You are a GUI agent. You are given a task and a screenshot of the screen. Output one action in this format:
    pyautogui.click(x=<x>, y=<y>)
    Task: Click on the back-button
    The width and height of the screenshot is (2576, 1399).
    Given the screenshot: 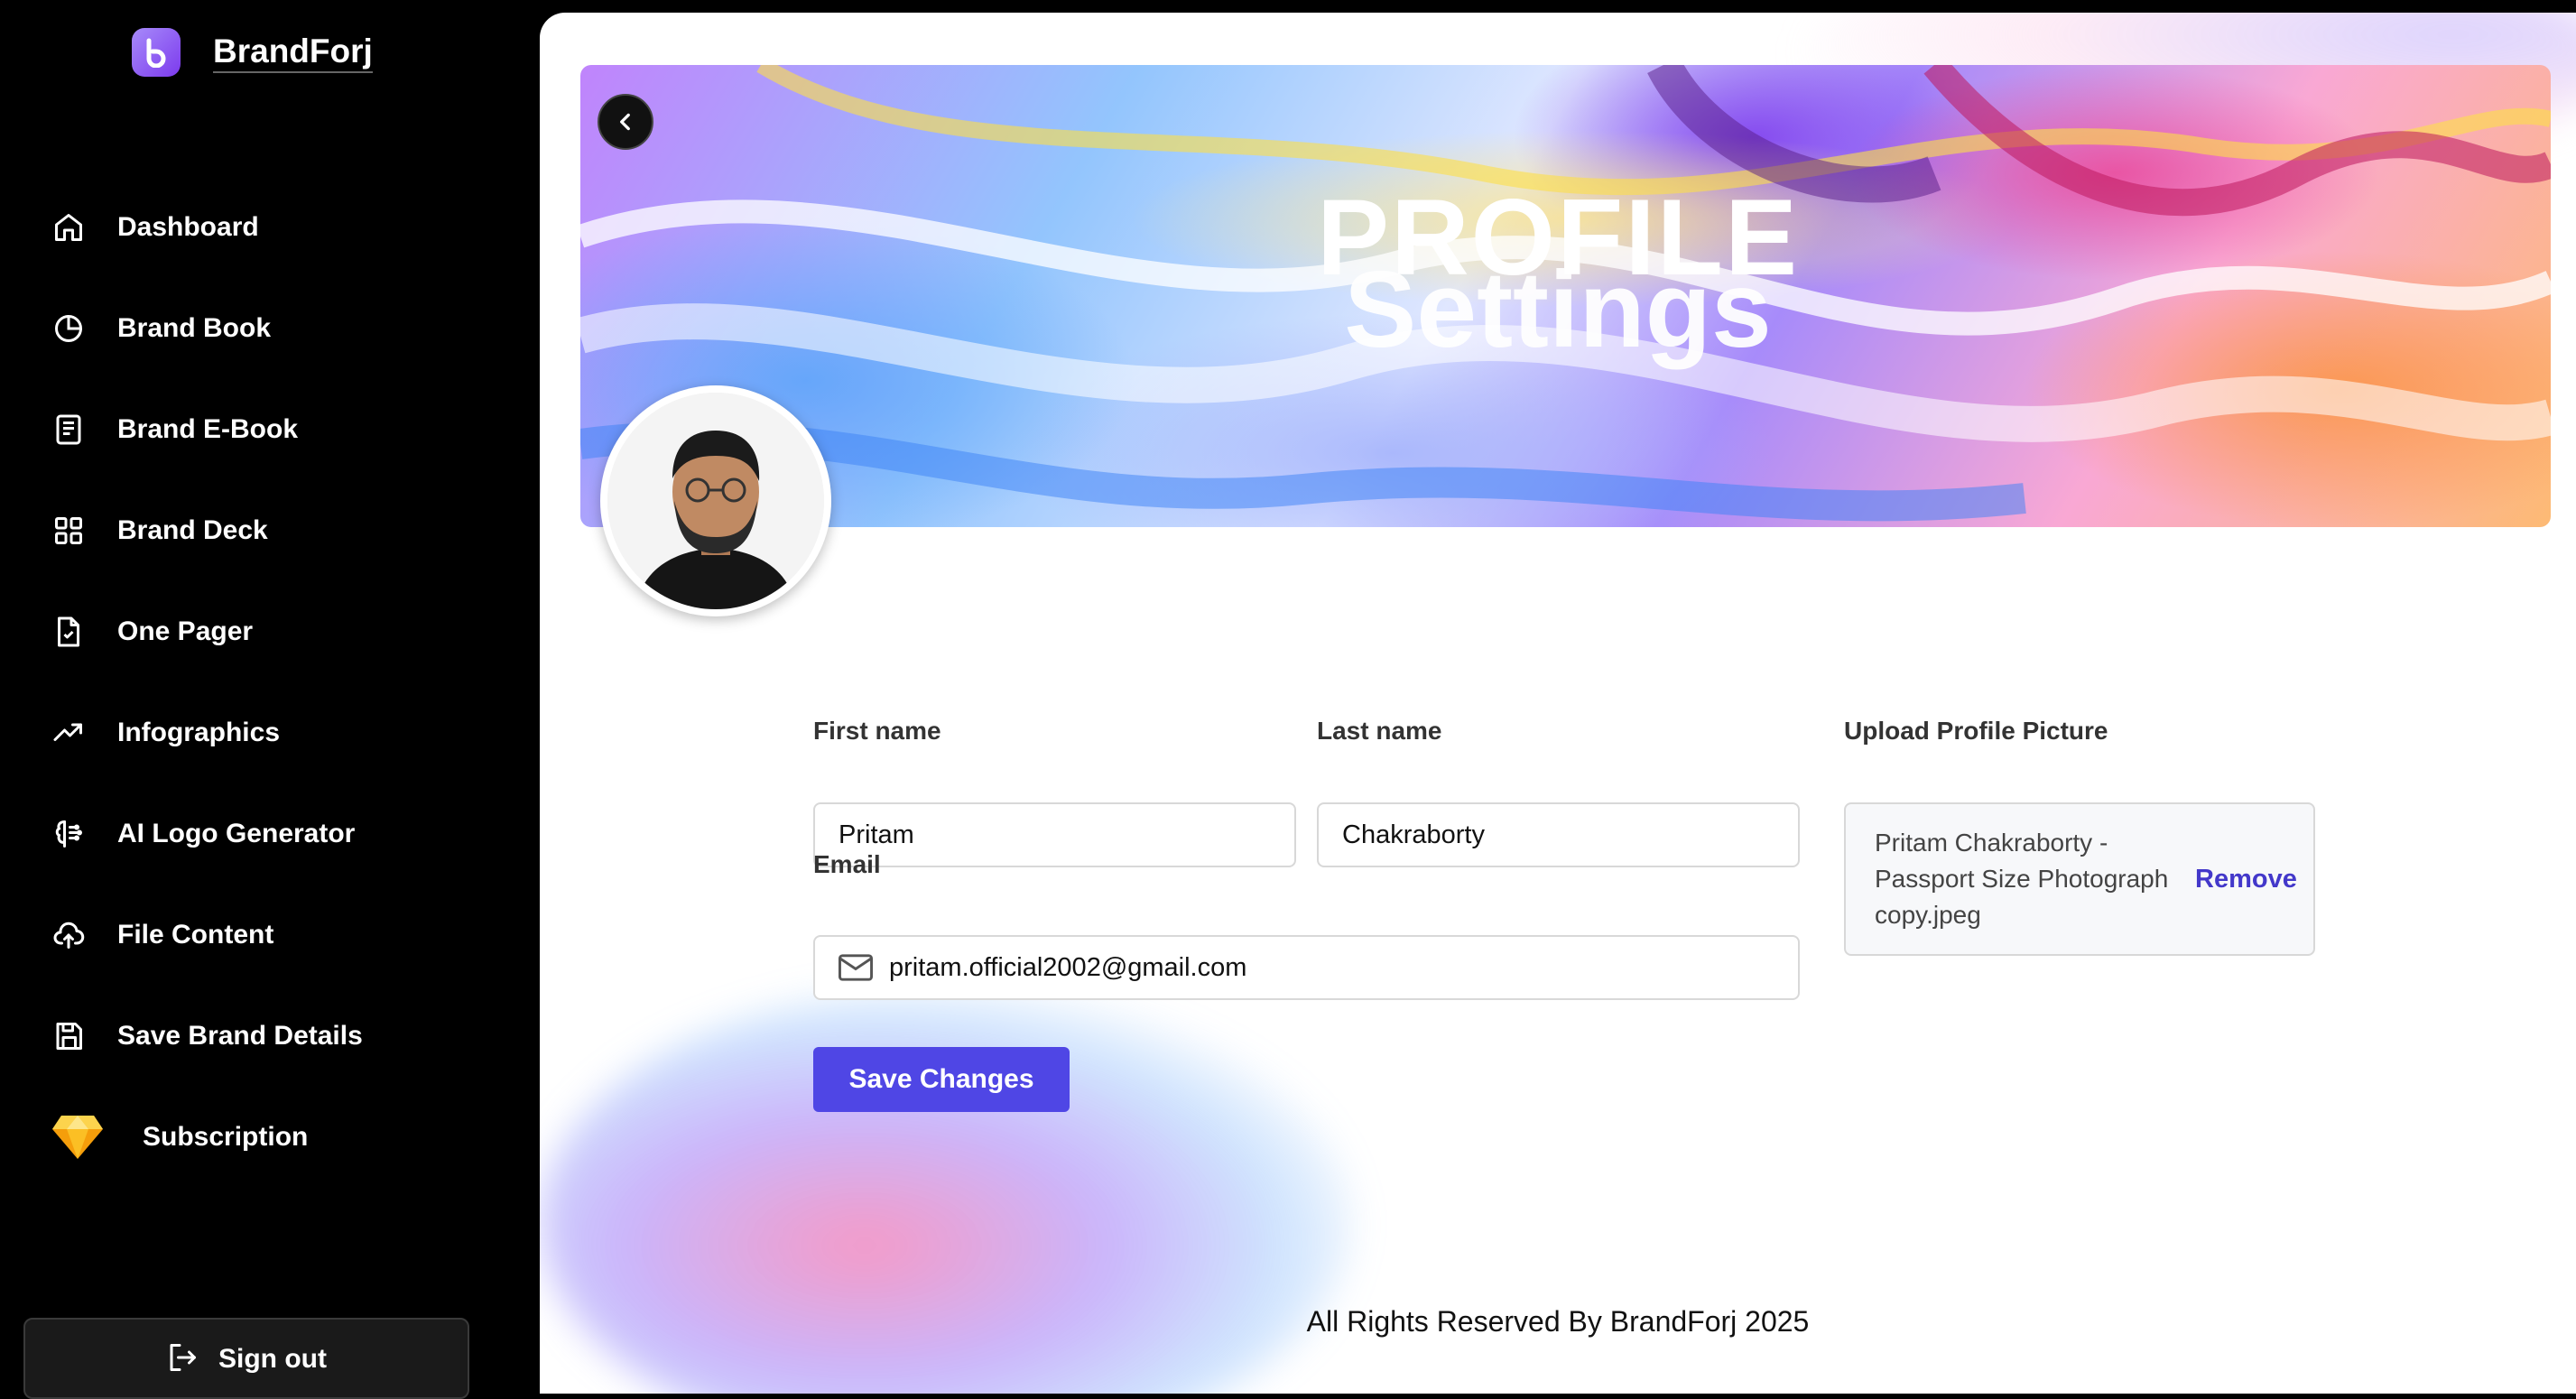 What is the action you would take?
    pyautogui.click(x=625, y=122)
    